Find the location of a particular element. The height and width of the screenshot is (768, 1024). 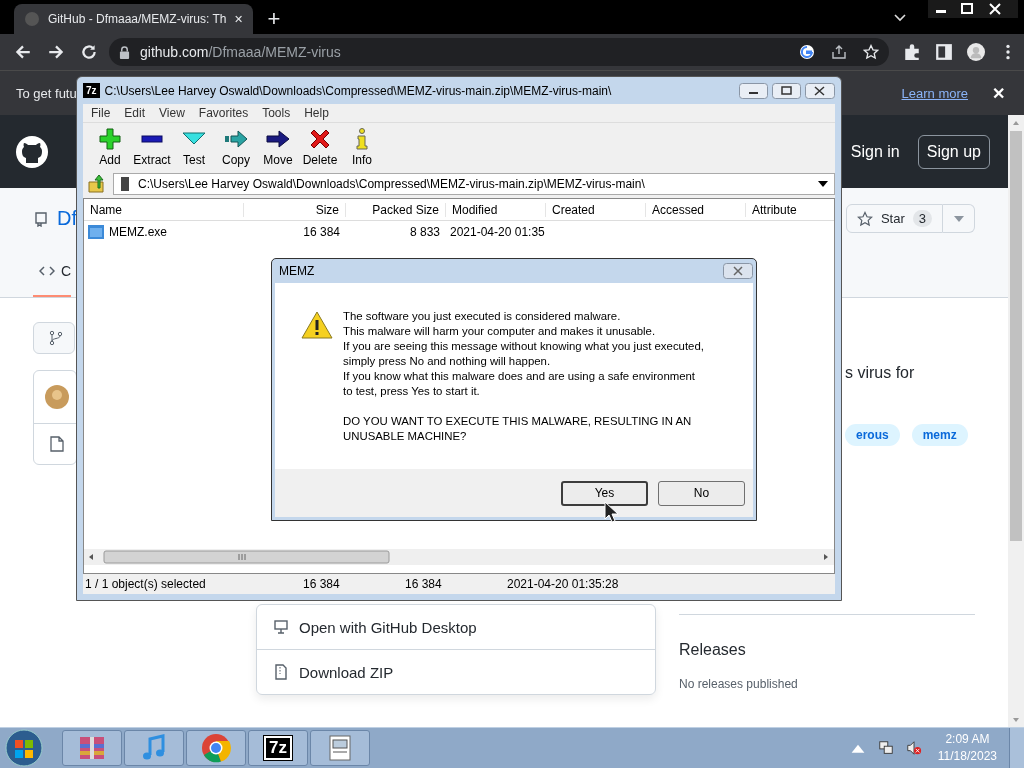

reload-icon is located at coordinates (89, 52).